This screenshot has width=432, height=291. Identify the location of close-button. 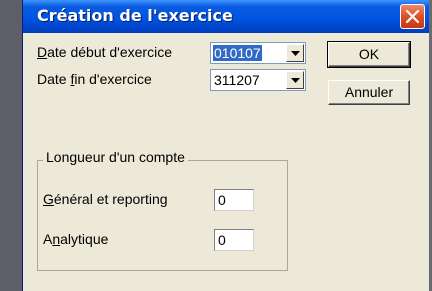
(412, 16).